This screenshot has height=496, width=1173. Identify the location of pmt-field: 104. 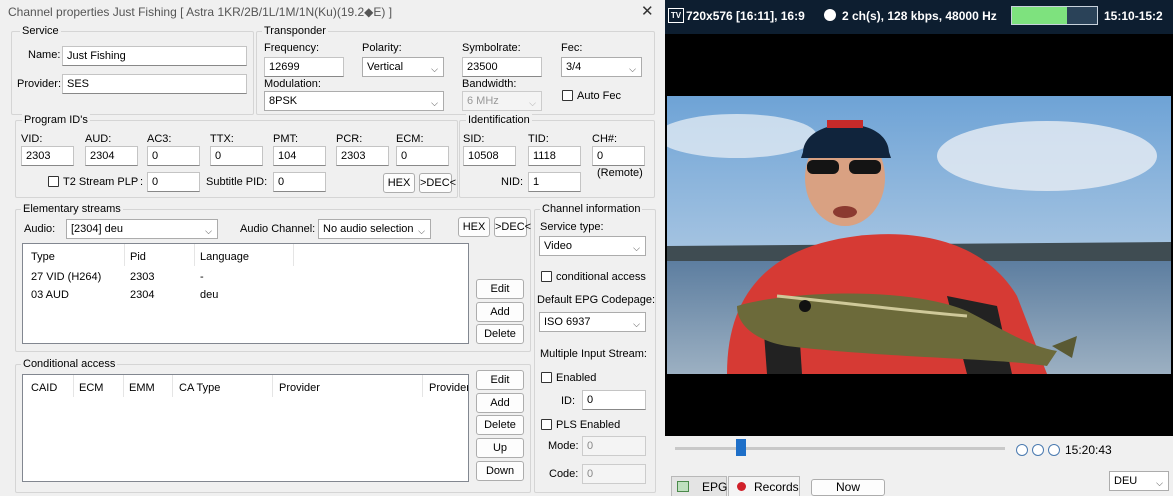
(299, 156).